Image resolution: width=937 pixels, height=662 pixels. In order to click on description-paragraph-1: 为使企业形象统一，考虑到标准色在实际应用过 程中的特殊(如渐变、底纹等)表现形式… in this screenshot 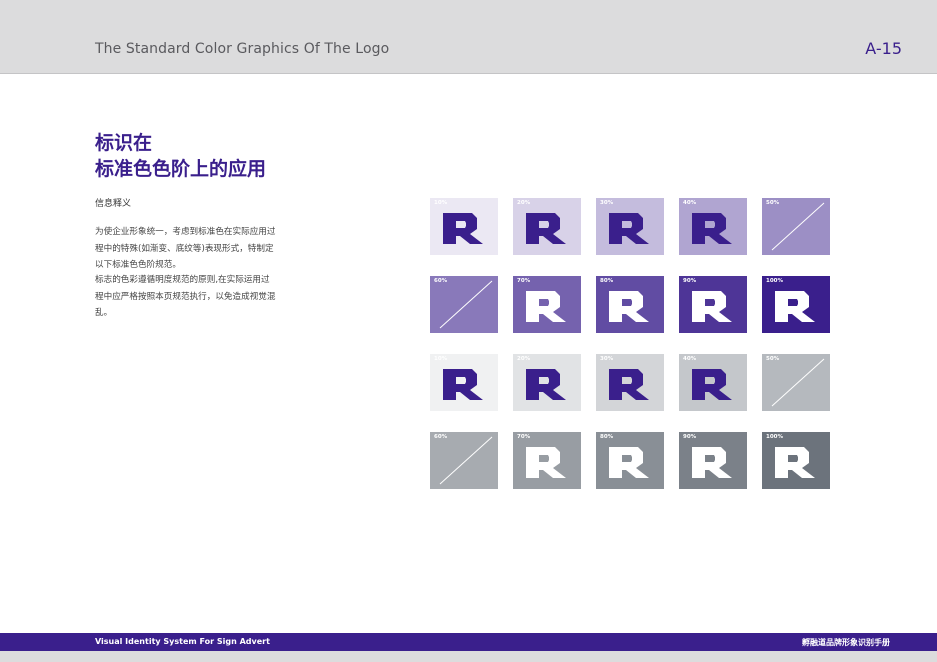, I will do `click(195, 249)`.